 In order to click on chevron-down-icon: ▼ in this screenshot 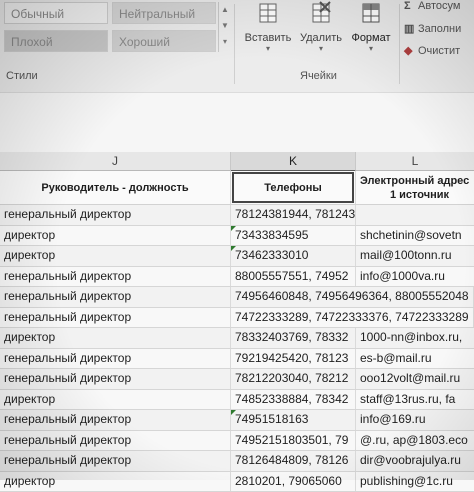, I will do `click(225, 26)`.